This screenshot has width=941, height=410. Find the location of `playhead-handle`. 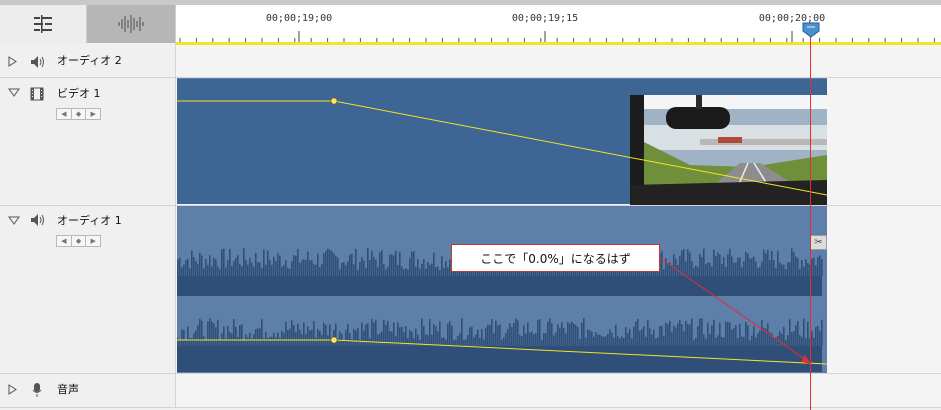

playhead-handle is located at coordinates (811, 30).